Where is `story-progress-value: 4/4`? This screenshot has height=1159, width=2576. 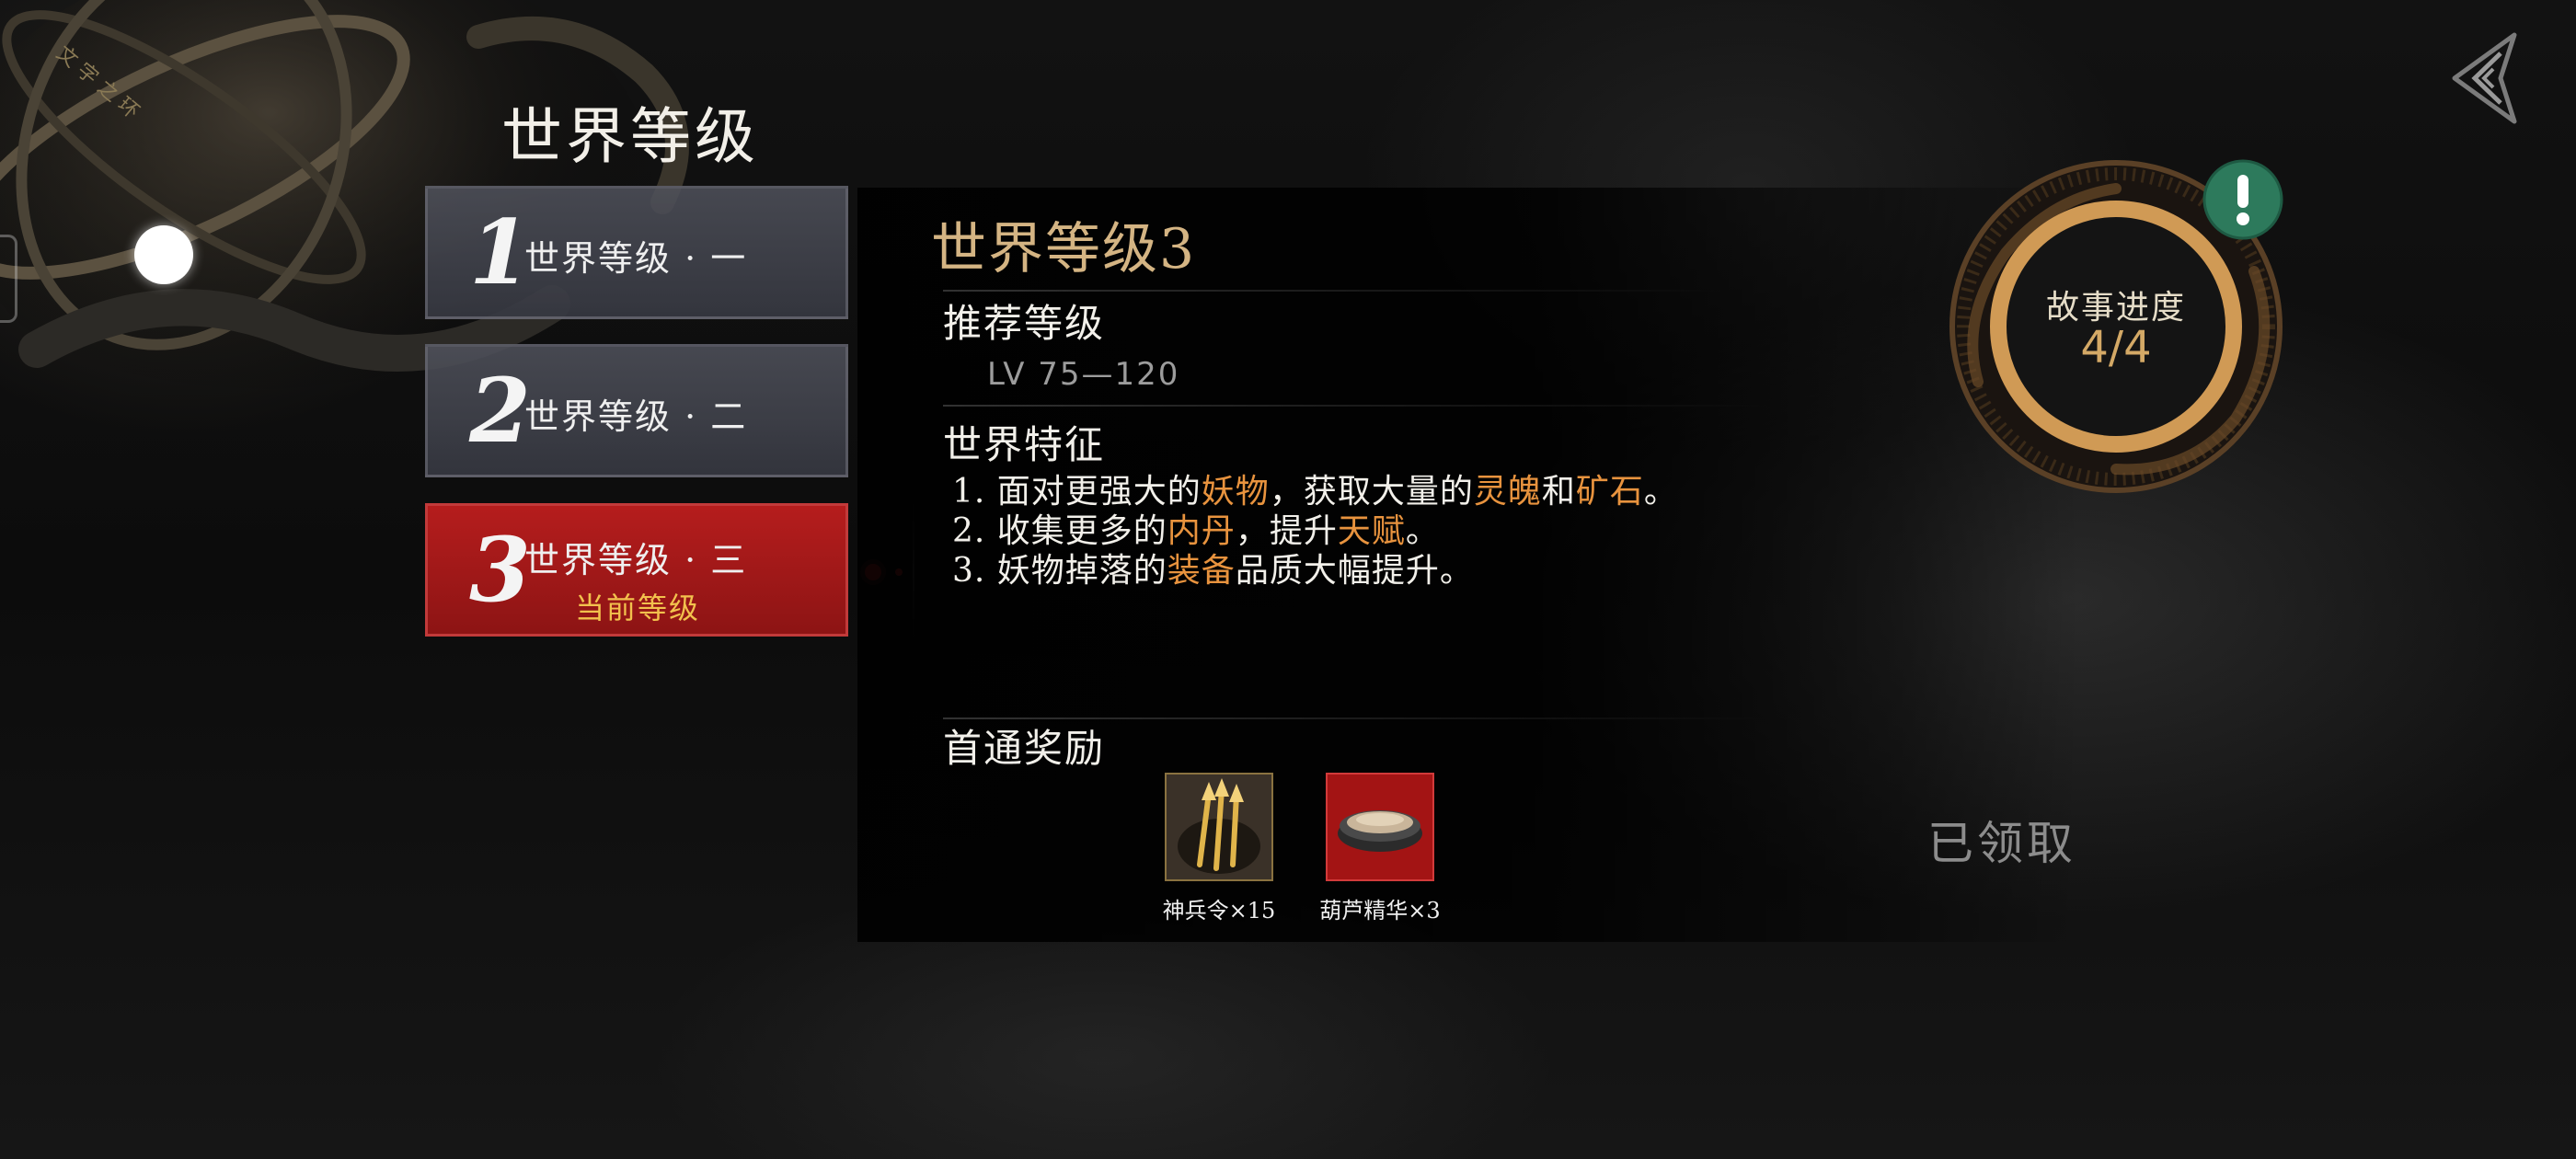
story-progress-value: 4/4 is located at coordinates (2116, 347).